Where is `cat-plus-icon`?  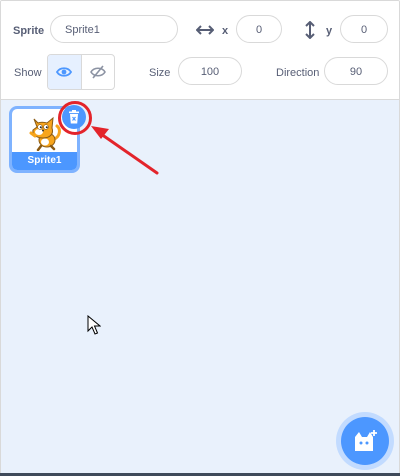
cat-plus-icon is located at coordinates (366, 440).